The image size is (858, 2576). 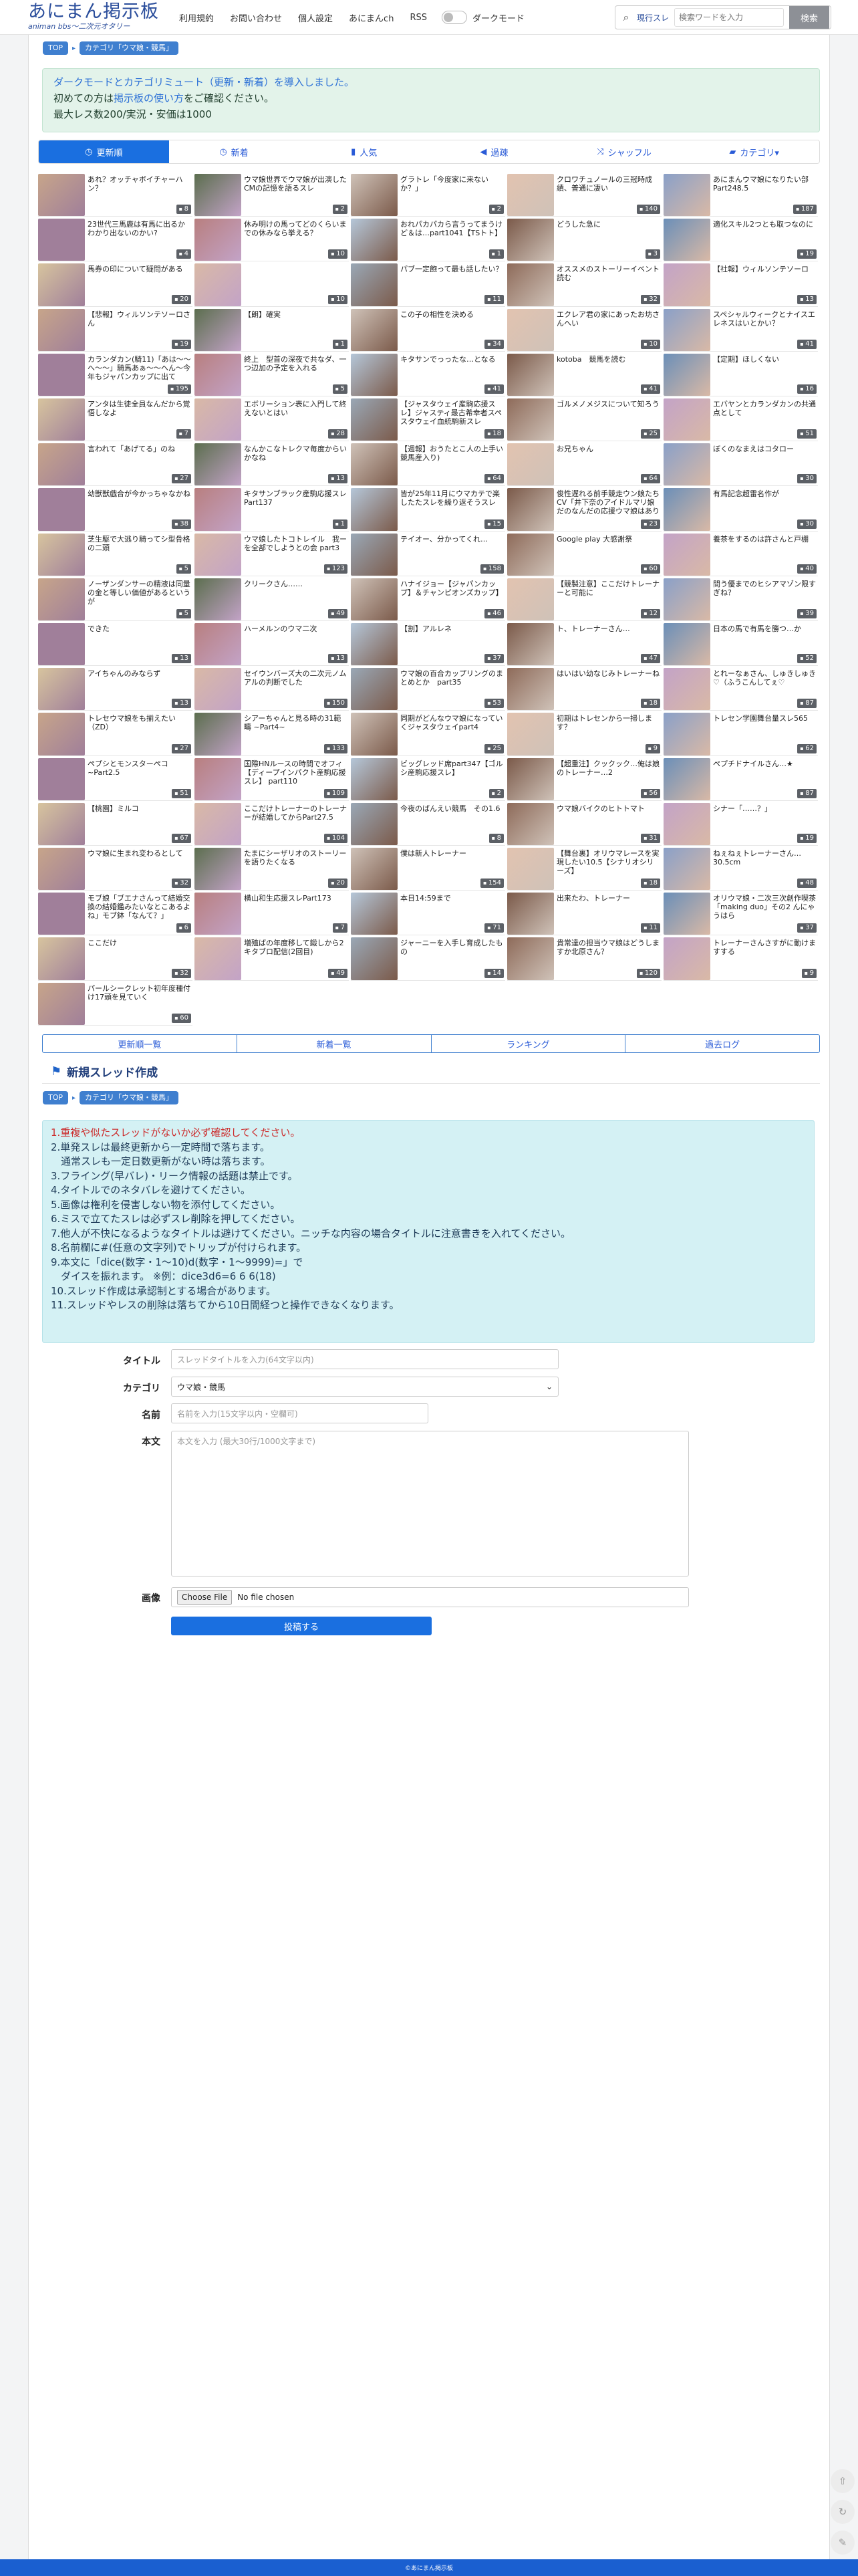 What do you see at coordinates (295, 548) in the screenshot?
I see `thread-title: ウマ娘したトコトレイル 我ーを全部でしようとの会 part3` at bounding box center [295, 548].